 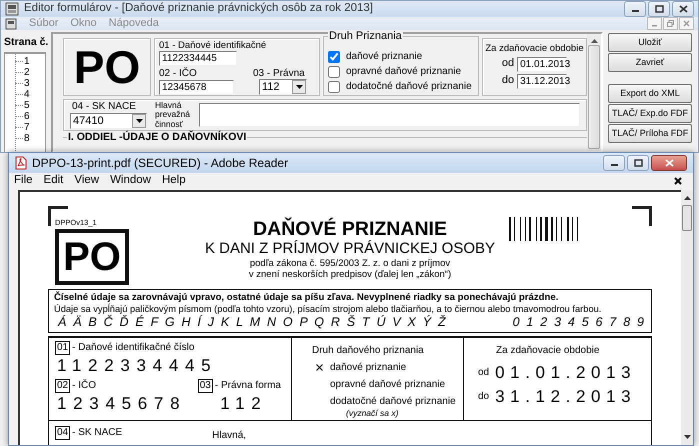 I want to click on field-number: 01, so click(x=62, y=347).